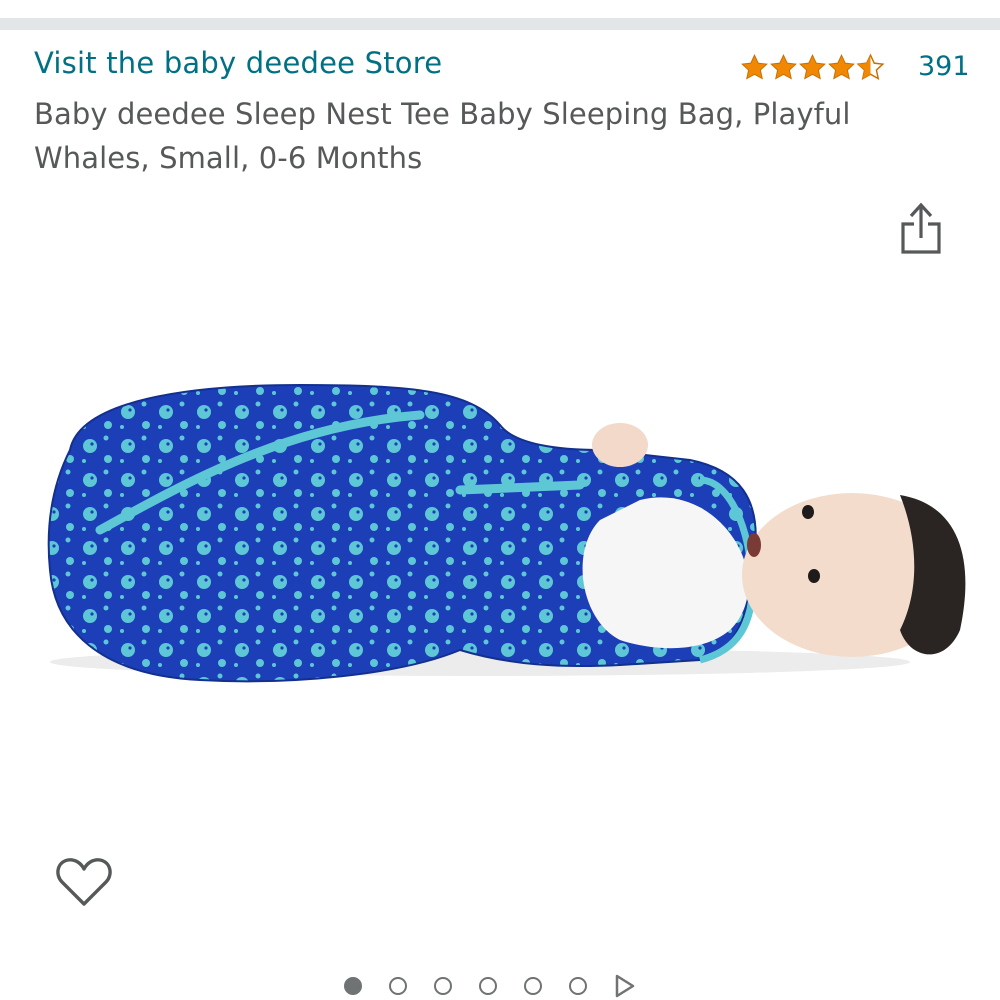 The width and height of the screenshot is (1000, 1000). Describe the element at coordinates (500, 24) in the screenshot. I see `header-divider` at that location.